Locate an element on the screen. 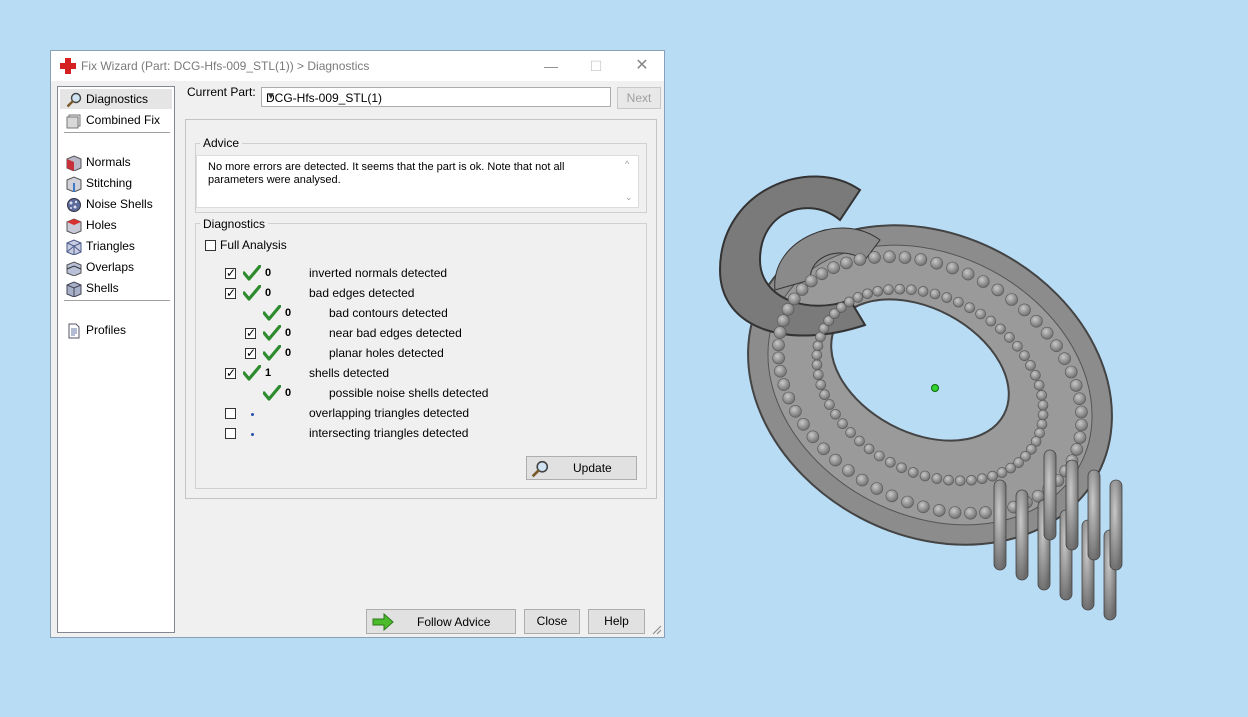  nav-item-diagnostics: Diagnostics is located at coordinates (116, 99).